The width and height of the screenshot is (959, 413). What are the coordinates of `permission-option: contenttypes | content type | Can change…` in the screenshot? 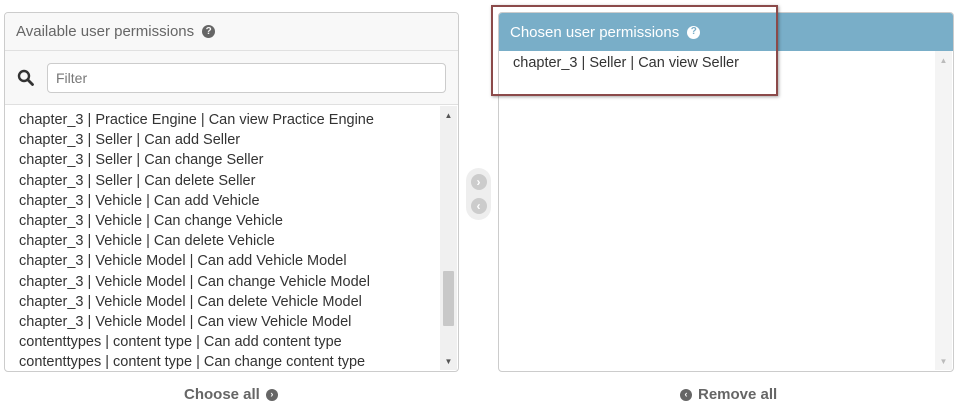 It's located at (238, 361).